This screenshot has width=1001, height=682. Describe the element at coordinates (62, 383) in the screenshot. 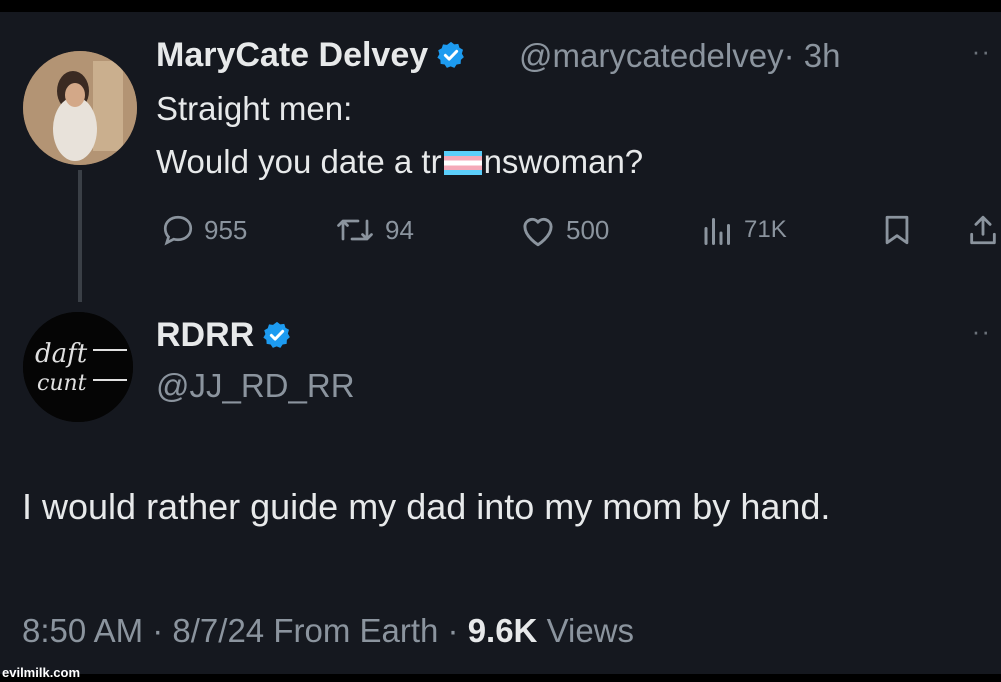

I see `avatar-text-2: cunt` at that location.